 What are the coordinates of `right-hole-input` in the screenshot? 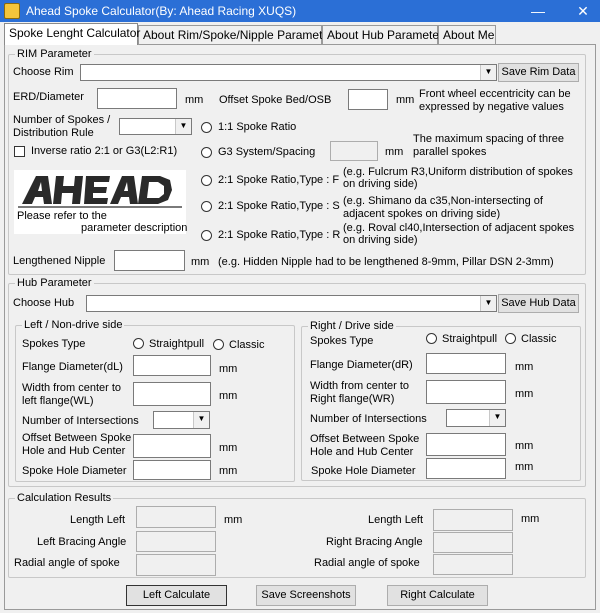 It's located at (466, 468).